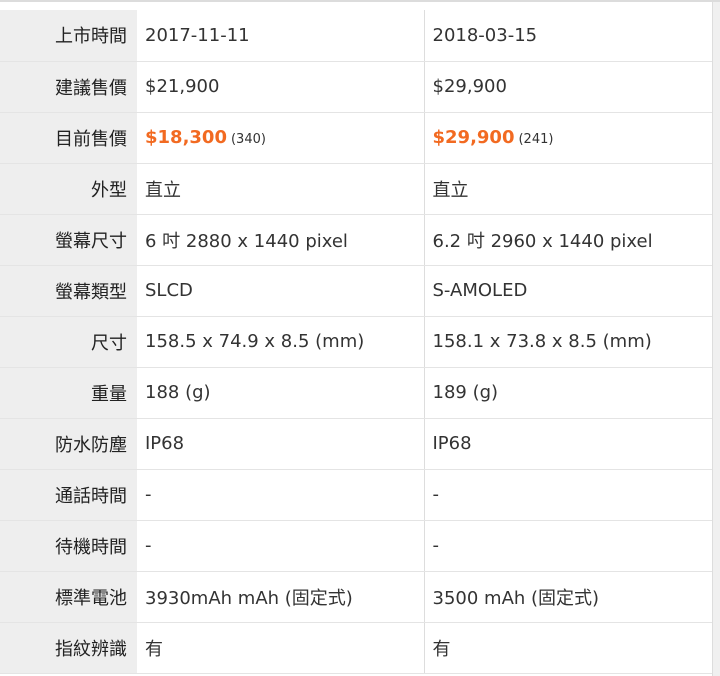 The image size is (720, 676). What do you see at coordinates (567, 342) in the screenshot?
I see `phone-b-dimensions: 158.1 x 73.8 x 8.5 (mm)` at bounding box center [567, 342].